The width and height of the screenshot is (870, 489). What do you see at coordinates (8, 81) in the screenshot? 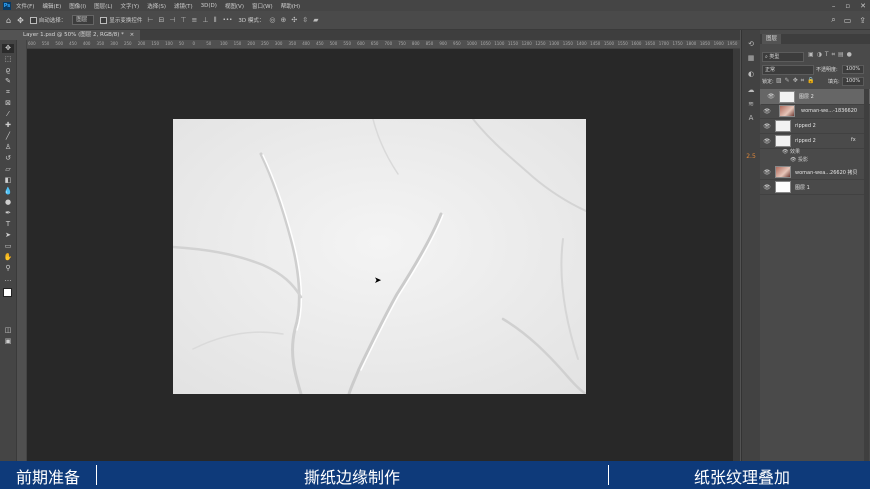
I see `quick-select-tool-icon: ✎` at bounding box center [8, 81].